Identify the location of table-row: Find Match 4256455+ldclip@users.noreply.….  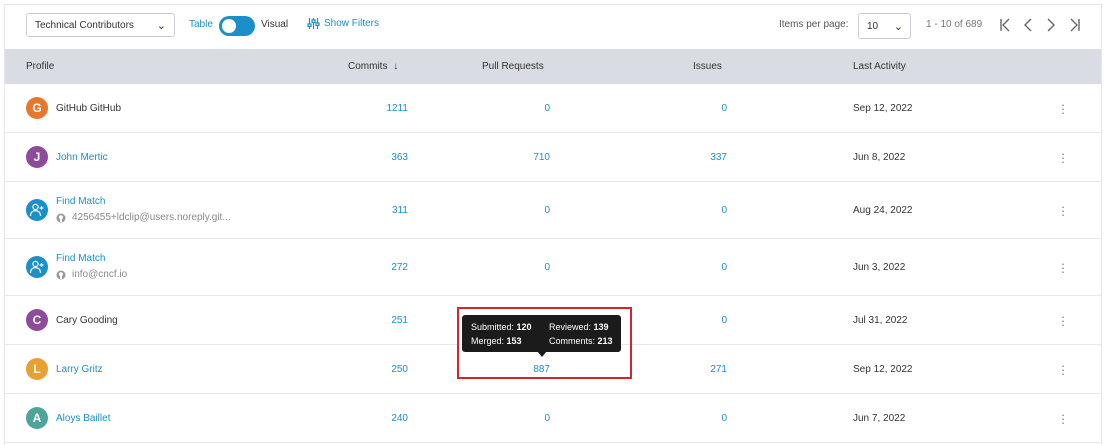
(553, 210).